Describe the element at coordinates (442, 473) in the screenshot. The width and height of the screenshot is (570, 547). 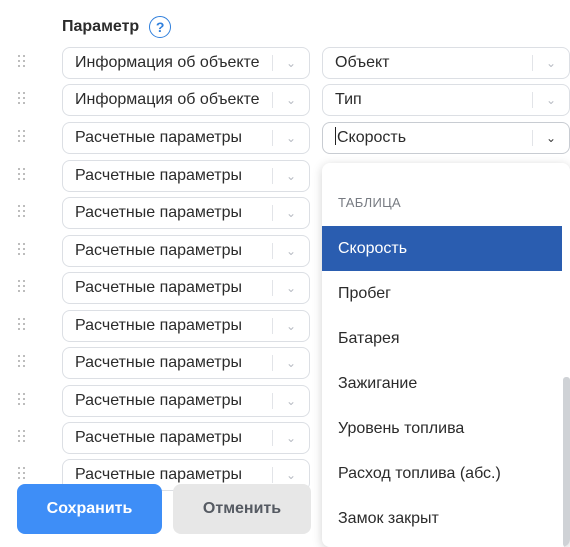
I see `dropdown-option: Расход топлива (абс.)` at that location.